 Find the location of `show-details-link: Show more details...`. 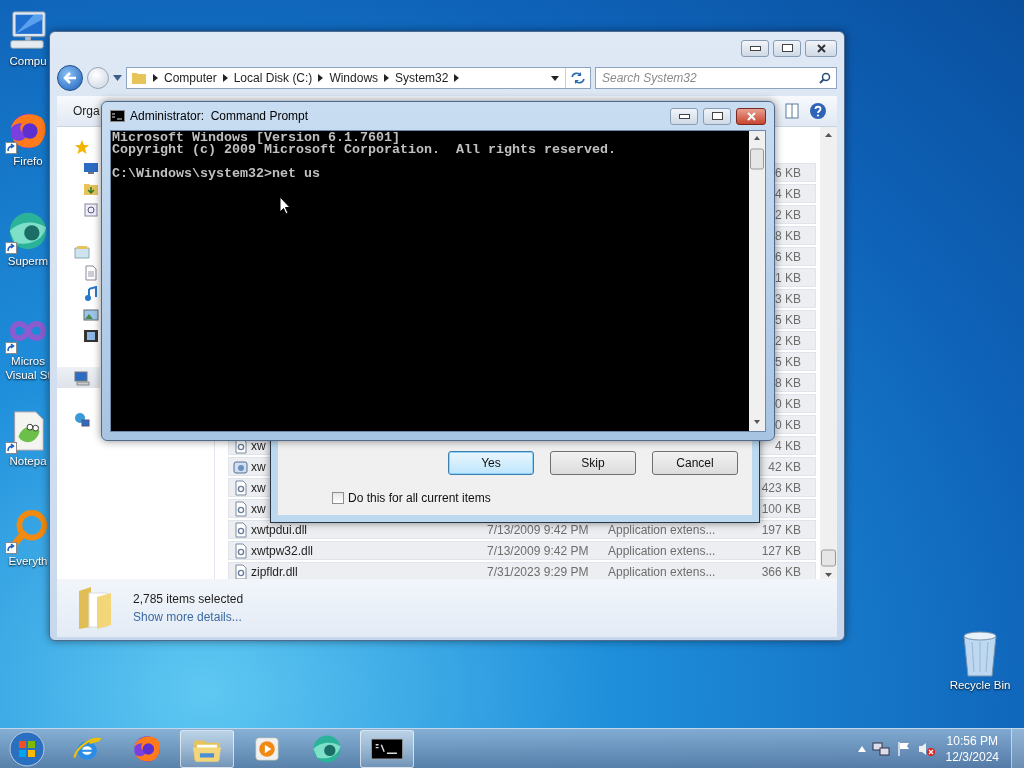

show-details-link: Show more details... is located at coordinates (188, 617).